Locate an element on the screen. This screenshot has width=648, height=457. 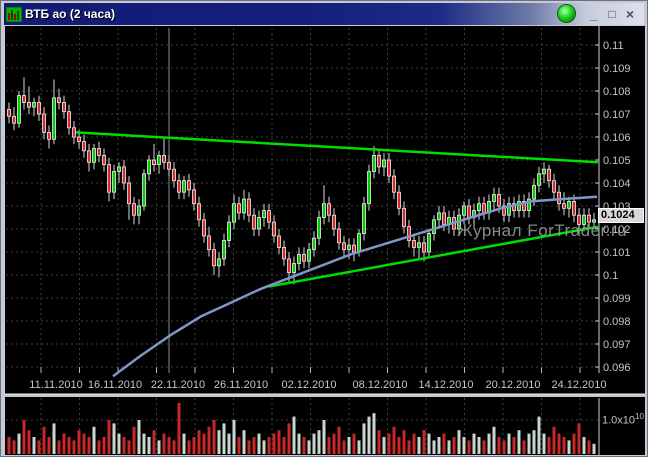
price-tick-label: 0.105 is located at coordinates (617, 161).